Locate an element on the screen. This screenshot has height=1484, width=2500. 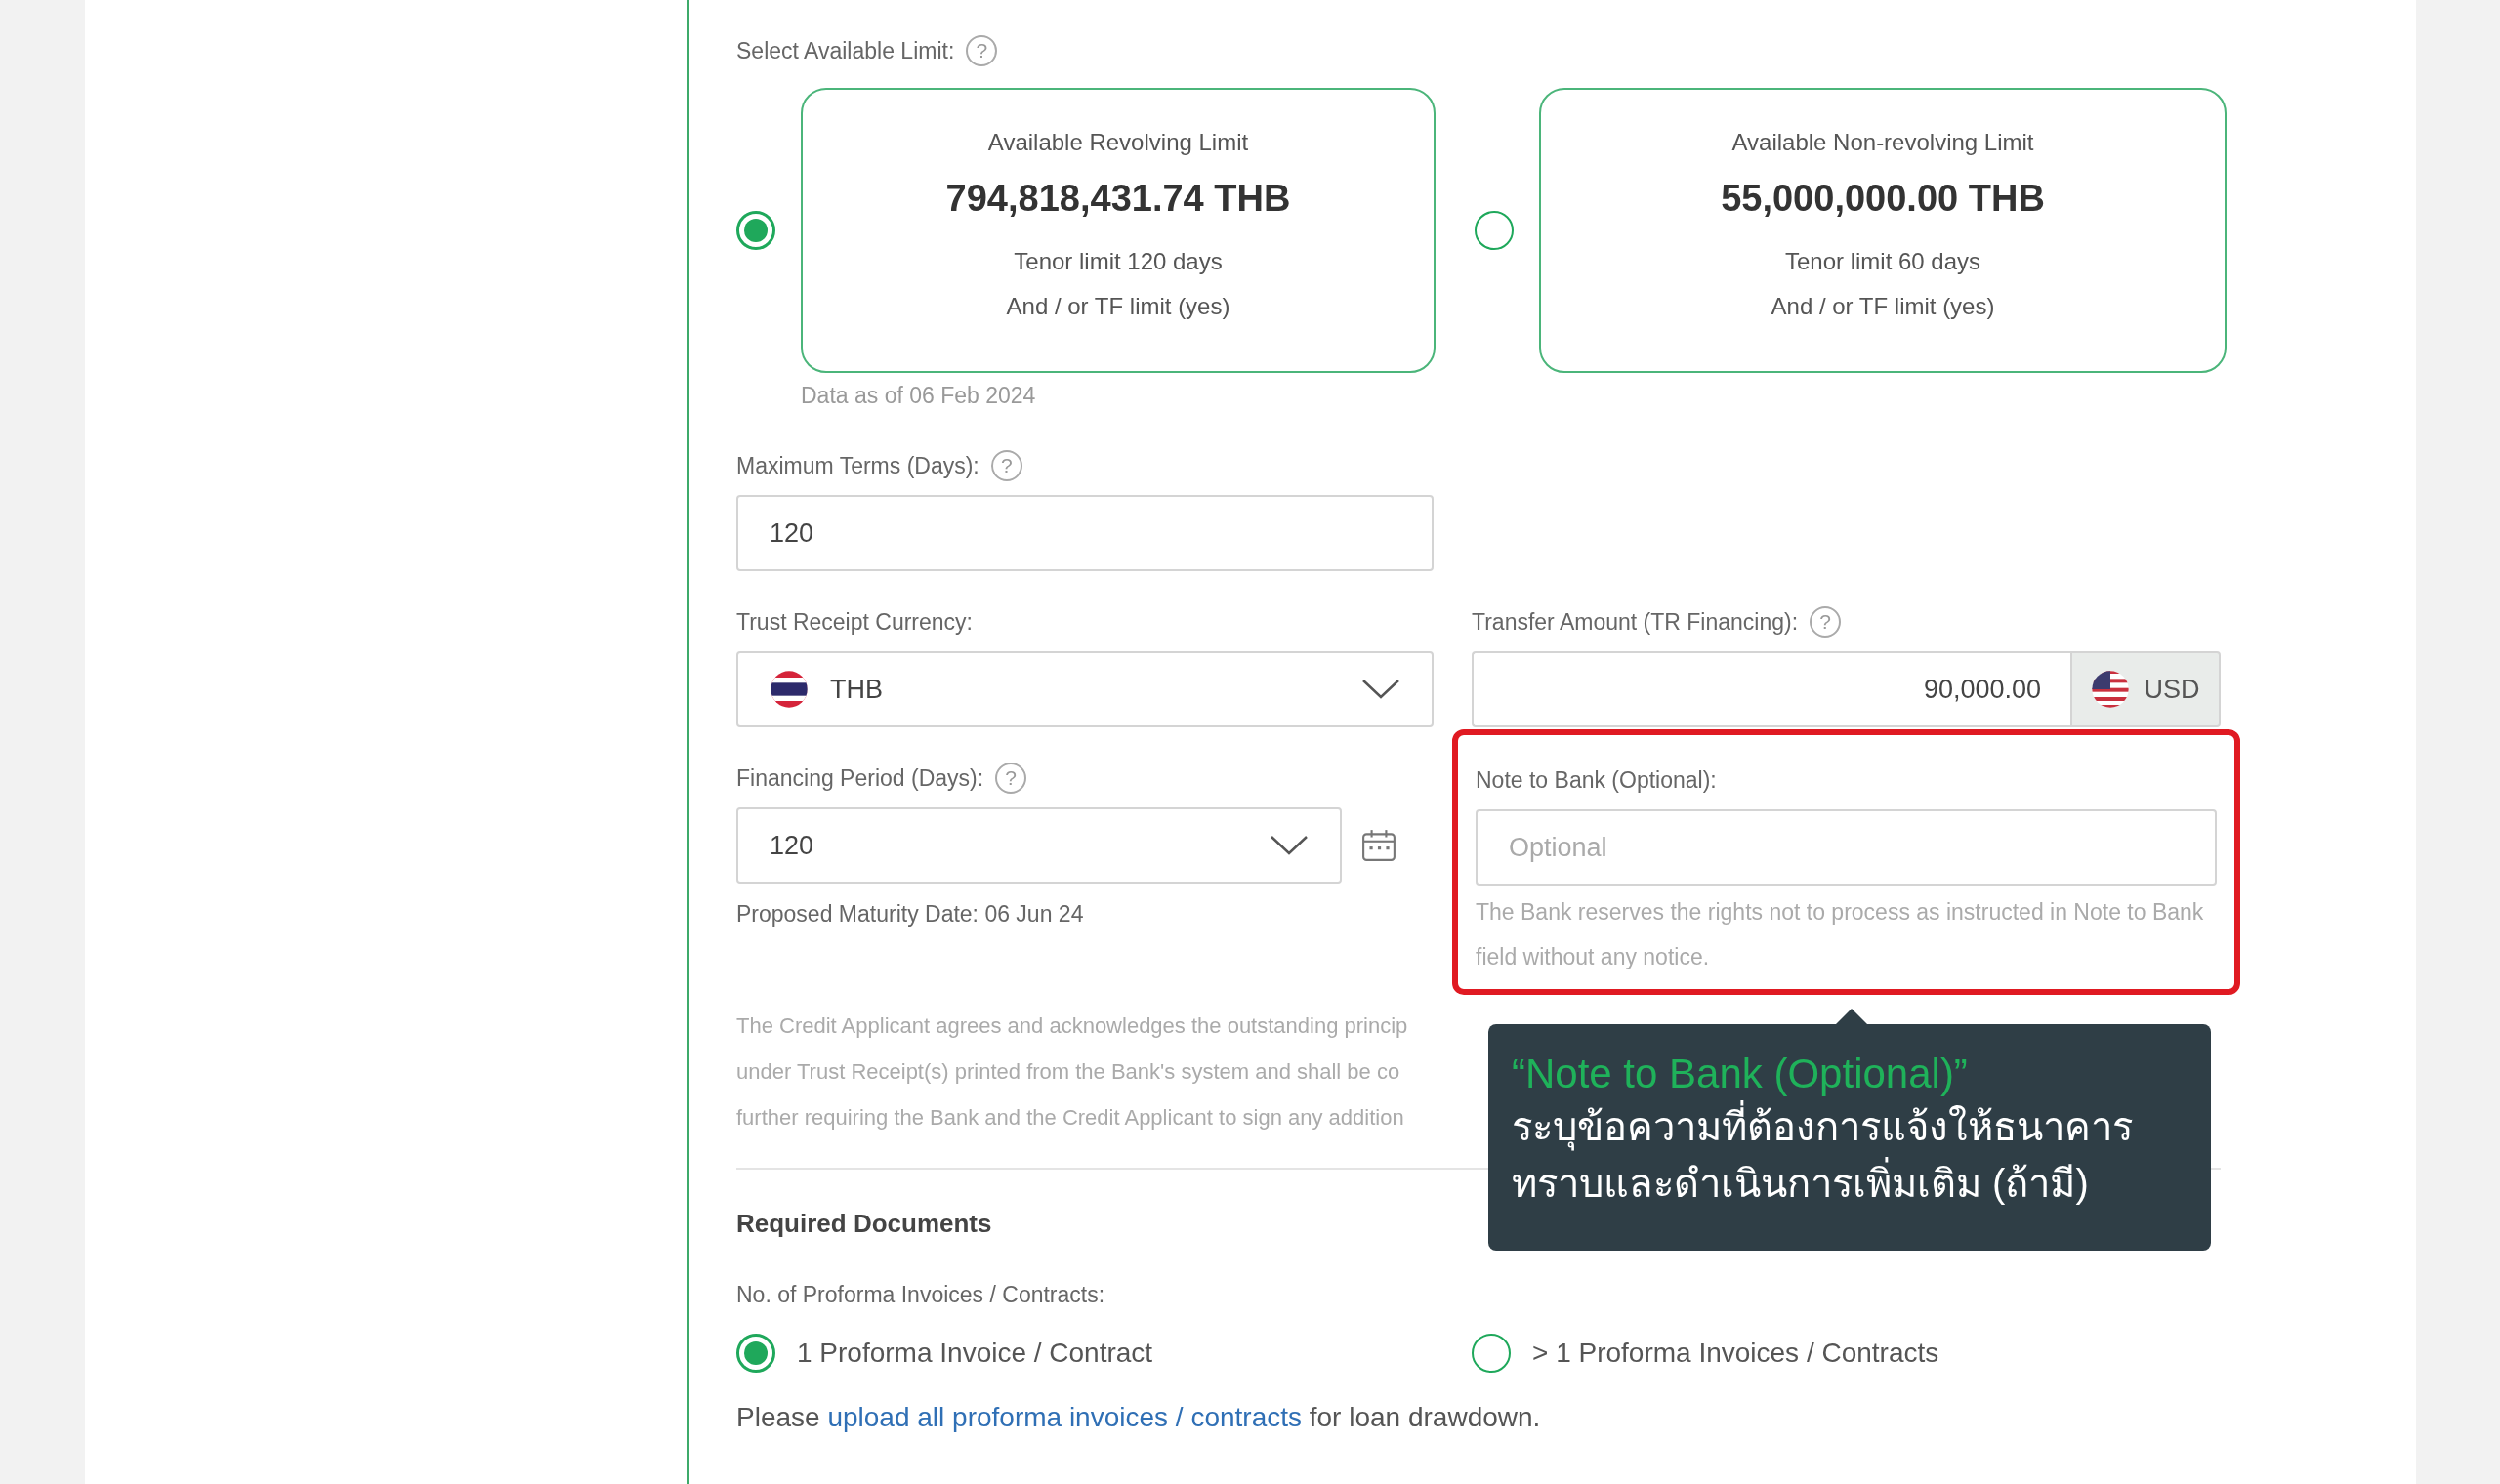
field-label: Note to Bank (Optional): is located at coordinates (1596, 780).